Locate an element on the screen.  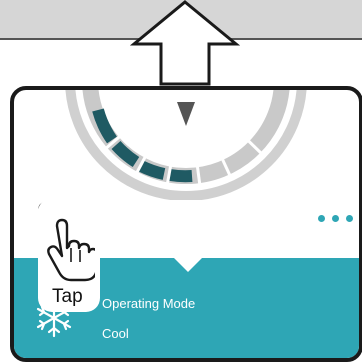
arrow-up-icon is located at coordinates (185, 43).